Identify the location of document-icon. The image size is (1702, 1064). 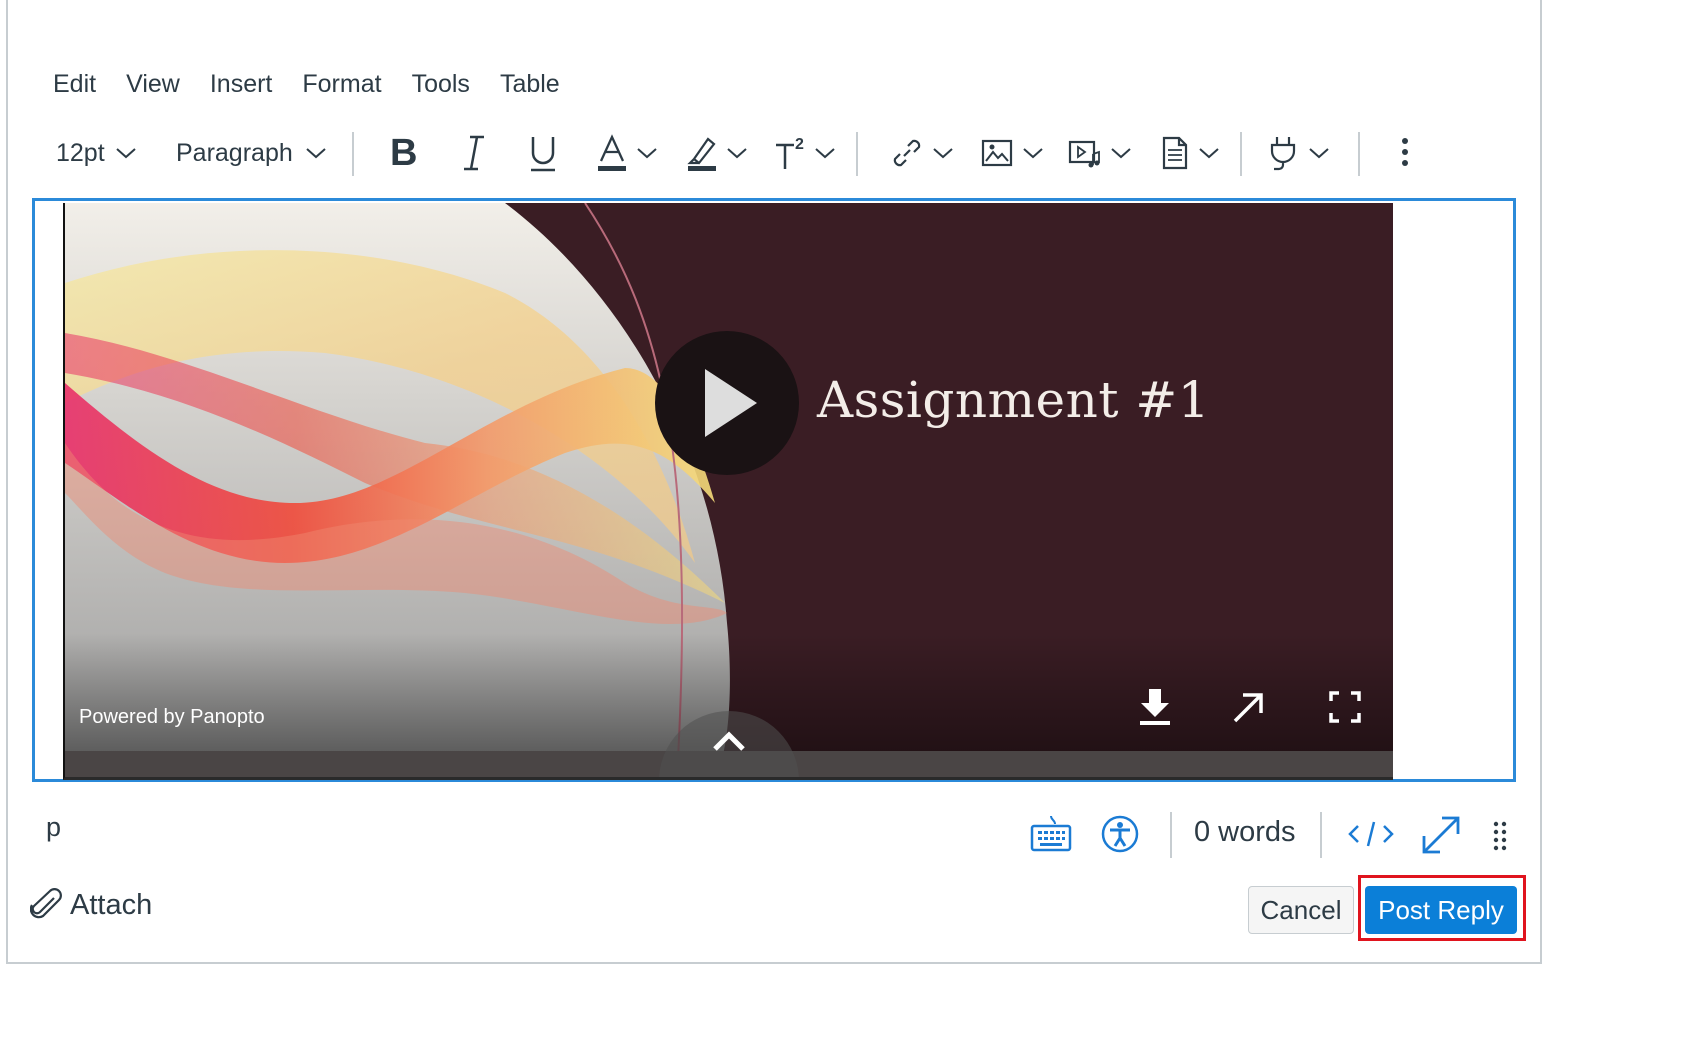
(1175, 153).